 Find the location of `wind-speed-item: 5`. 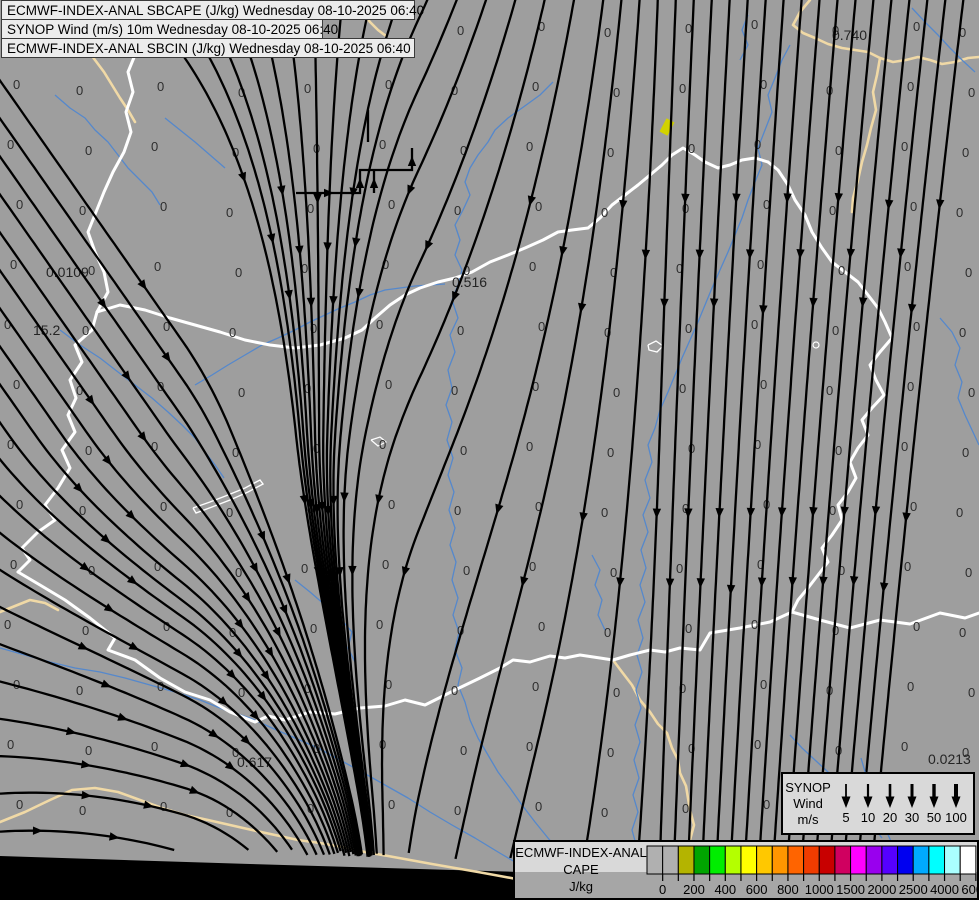

wind-speed-item: 5 is located at coordinates (846, 803).